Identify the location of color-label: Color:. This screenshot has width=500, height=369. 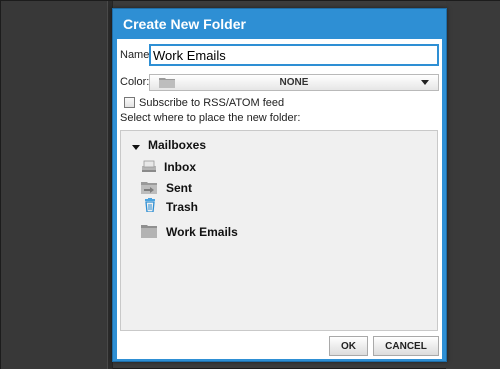
(135, 82).